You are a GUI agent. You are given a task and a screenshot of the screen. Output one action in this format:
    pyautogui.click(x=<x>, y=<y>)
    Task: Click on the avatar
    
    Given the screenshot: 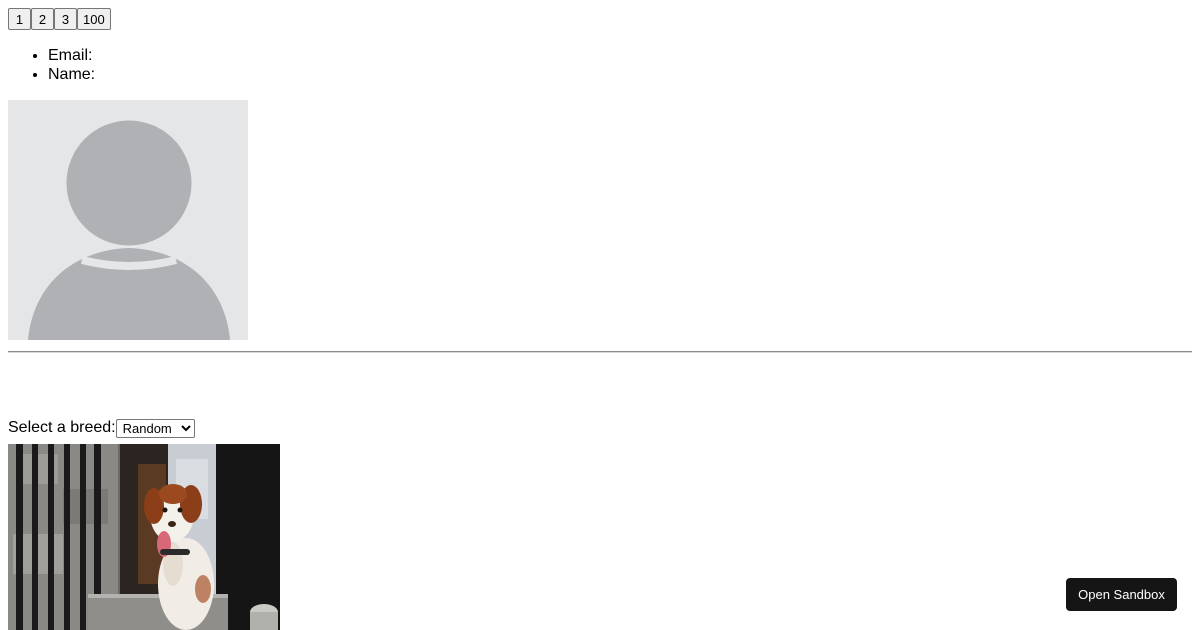 What is the action you would take?
    pyautogui.click(x=128, y=220)
    